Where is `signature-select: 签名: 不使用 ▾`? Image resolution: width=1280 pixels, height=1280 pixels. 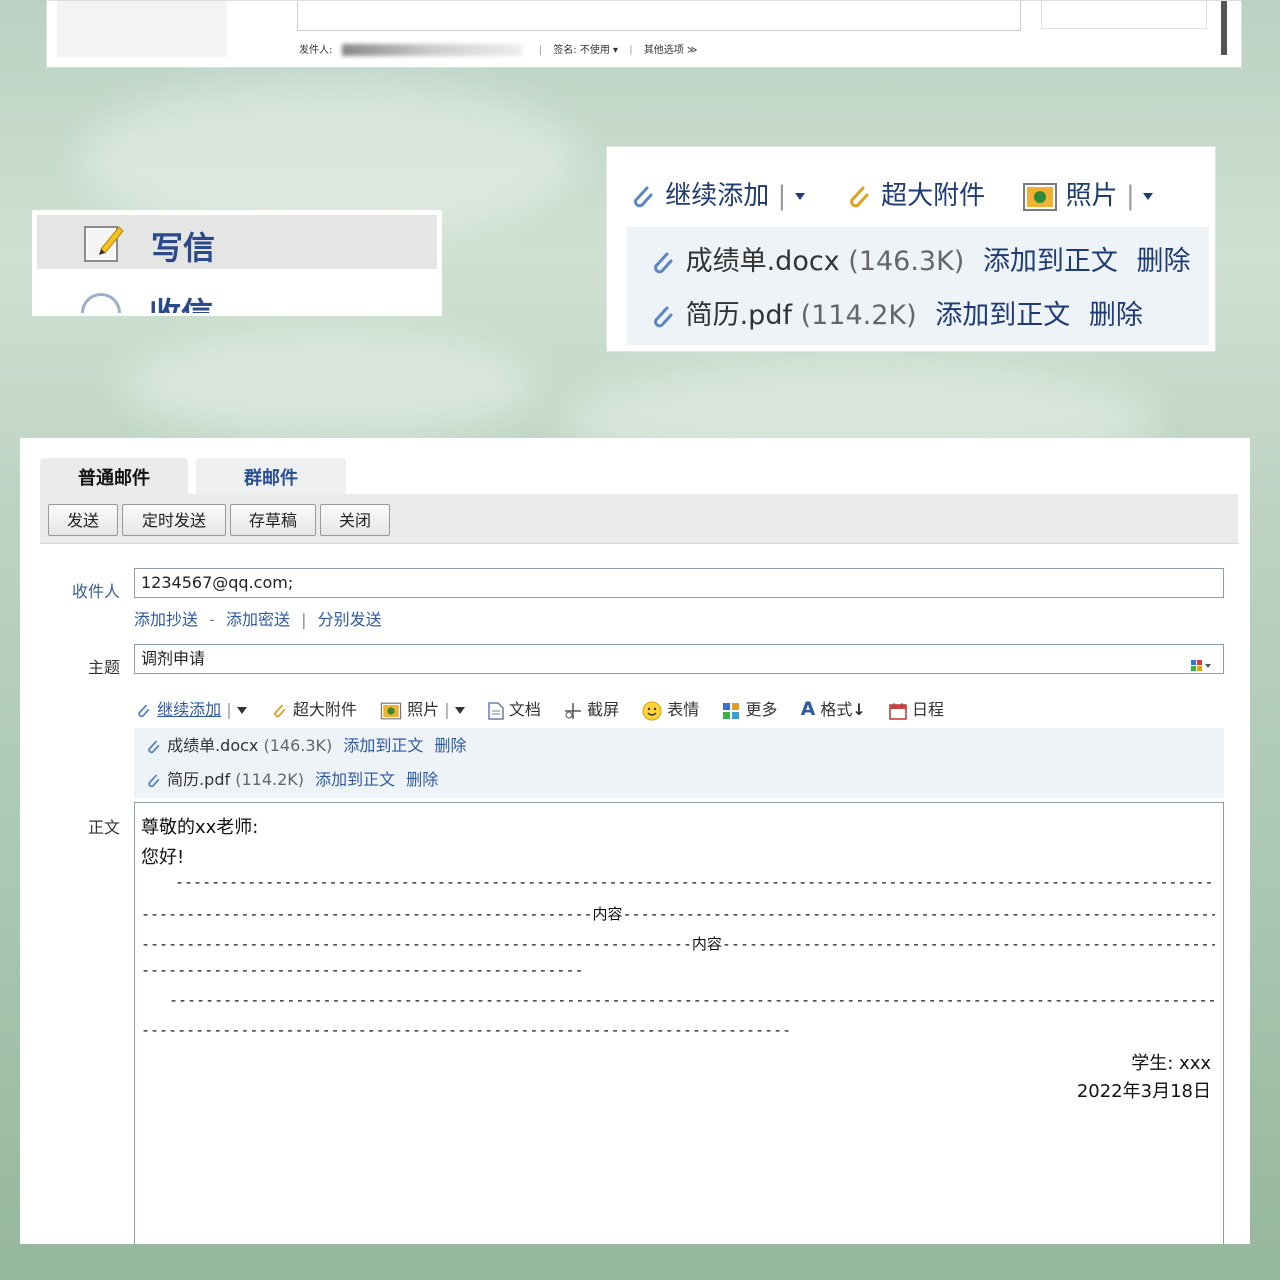 signature-select: 签名: 不使用 ▾ is located at coordinates (585, 50).